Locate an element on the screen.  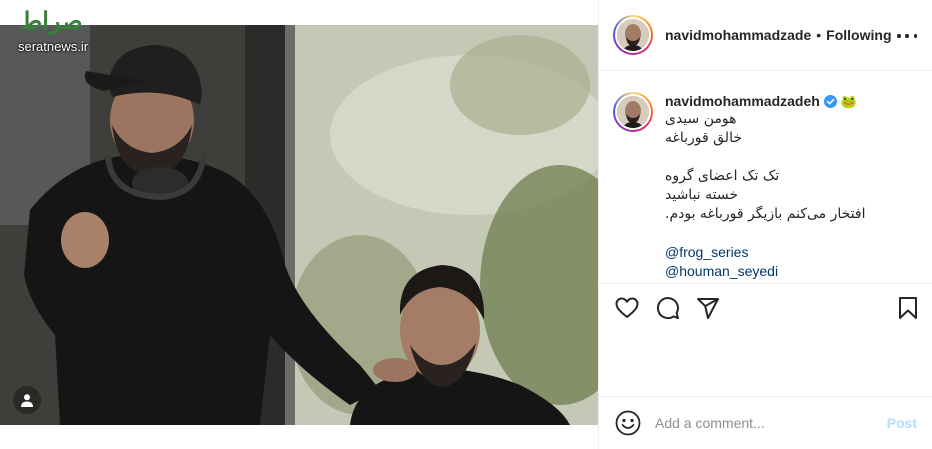
mention-link: @frog_series is located at coordinates (791, 252).